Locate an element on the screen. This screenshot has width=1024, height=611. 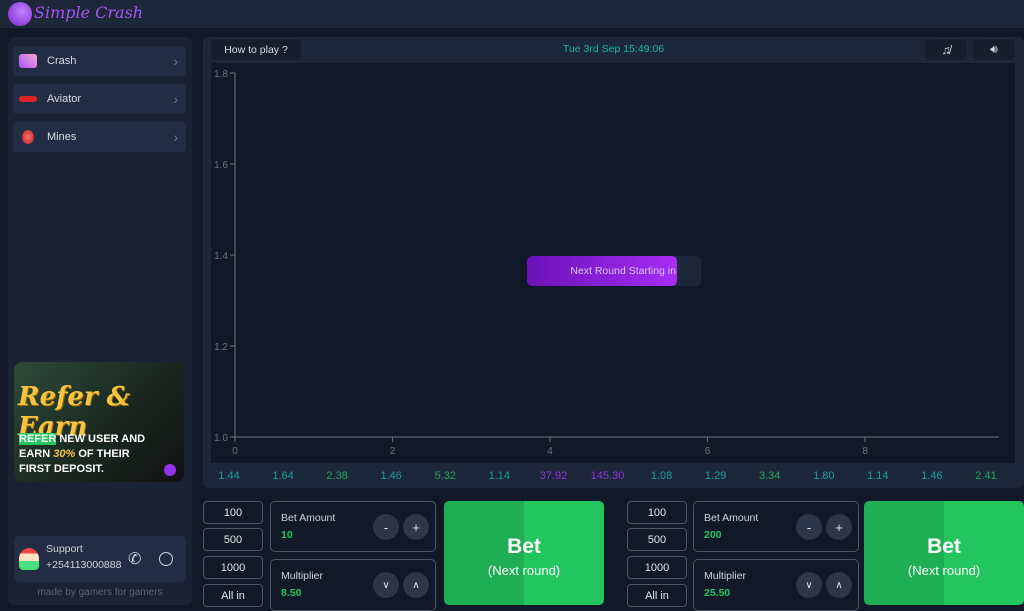
banner-line: OF THEIR is located at coordinates (102, 454).